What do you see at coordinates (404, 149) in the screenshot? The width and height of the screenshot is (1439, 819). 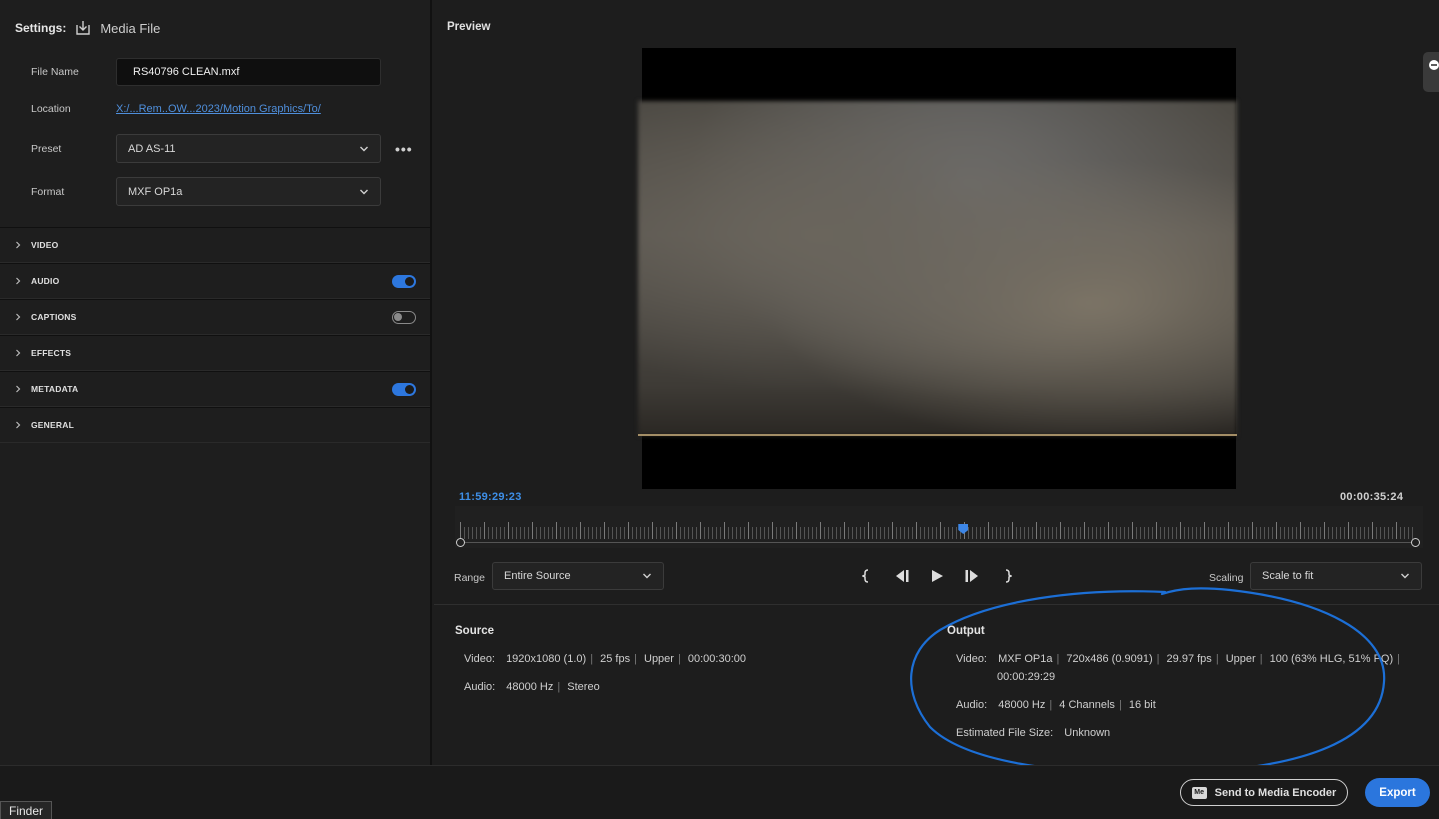 I see `more-options-icon: •••` at bounding box center [404, 149].